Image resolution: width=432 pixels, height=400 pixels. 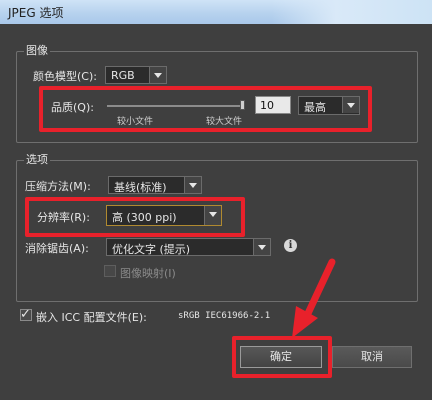 I want to click on options-group-label: 选项, so click(x=37, y=159).